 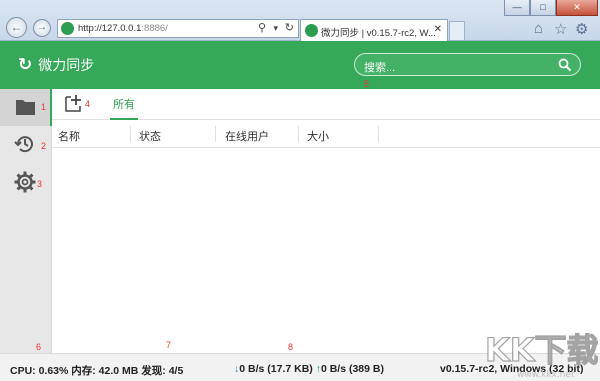 I want to click on sidebar: 1 2 3 6, so click(x=26, y=221).